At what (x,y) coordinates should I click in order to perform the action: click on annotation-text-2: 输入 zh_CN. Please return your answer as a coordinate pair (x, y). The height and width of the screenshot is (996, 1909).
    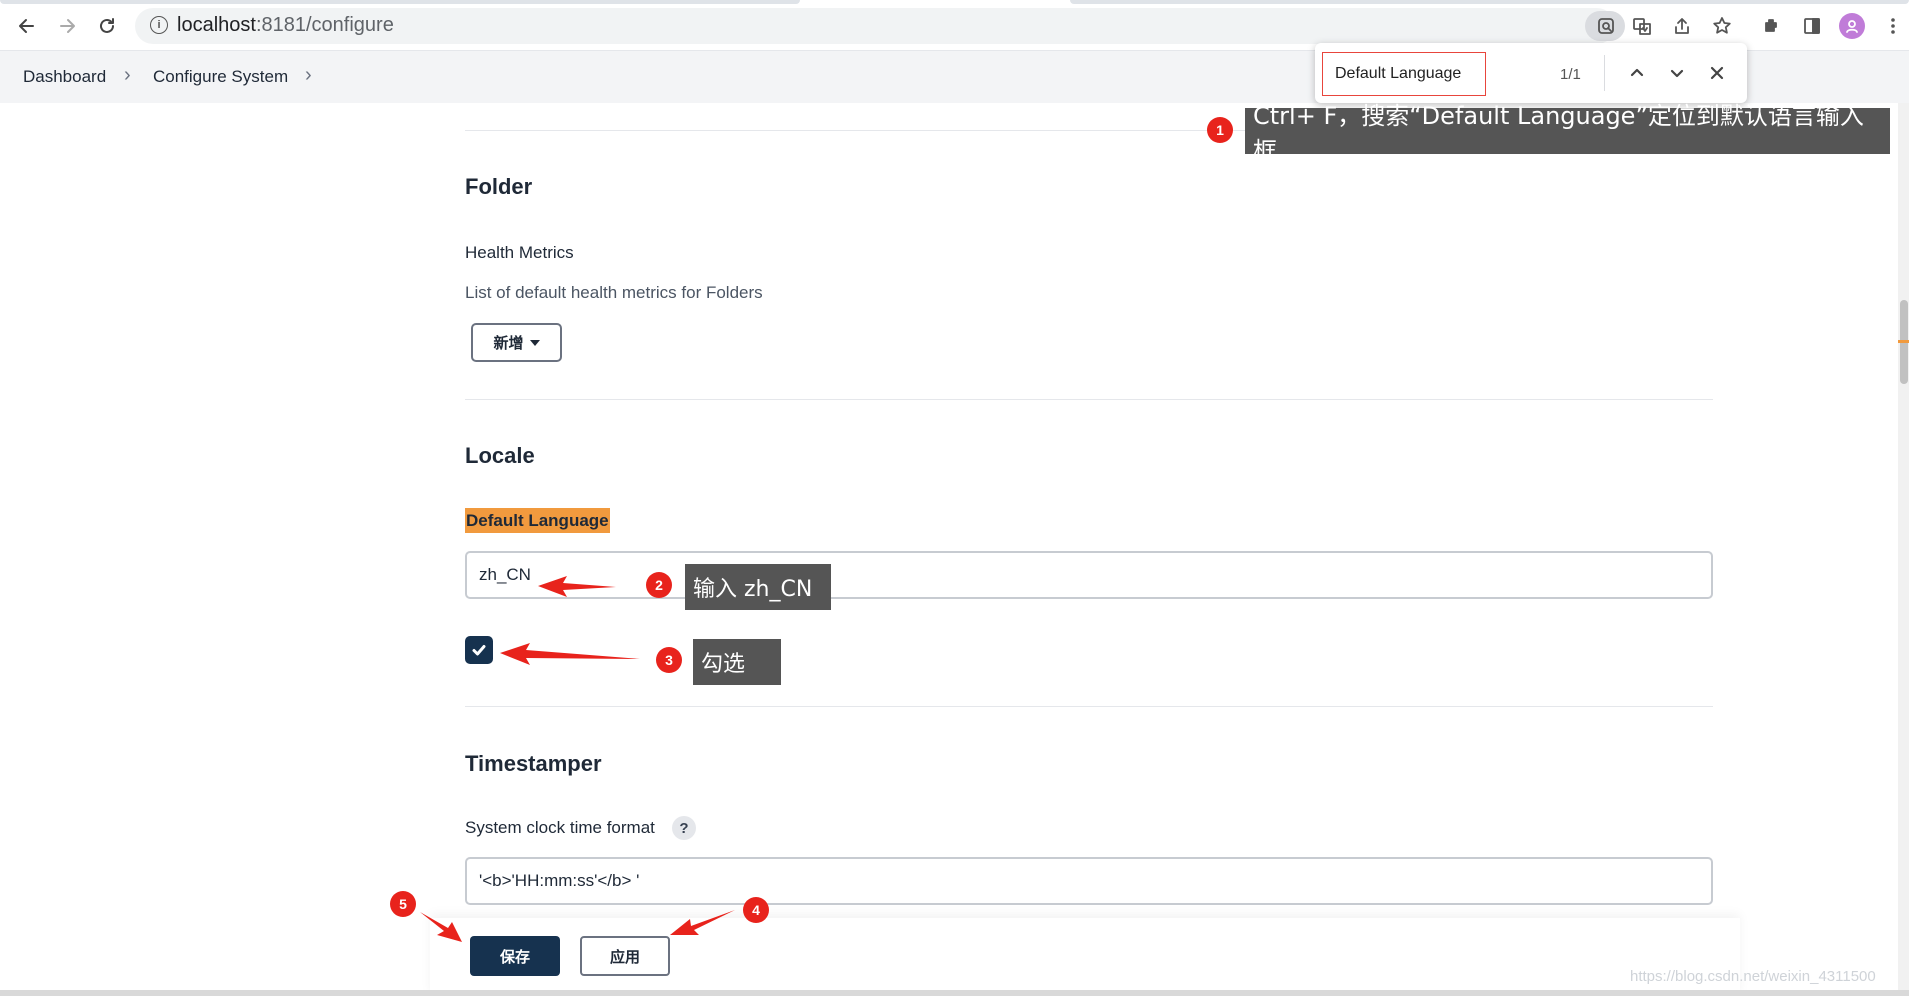
    Looking at the image, I should click on (753, 589).